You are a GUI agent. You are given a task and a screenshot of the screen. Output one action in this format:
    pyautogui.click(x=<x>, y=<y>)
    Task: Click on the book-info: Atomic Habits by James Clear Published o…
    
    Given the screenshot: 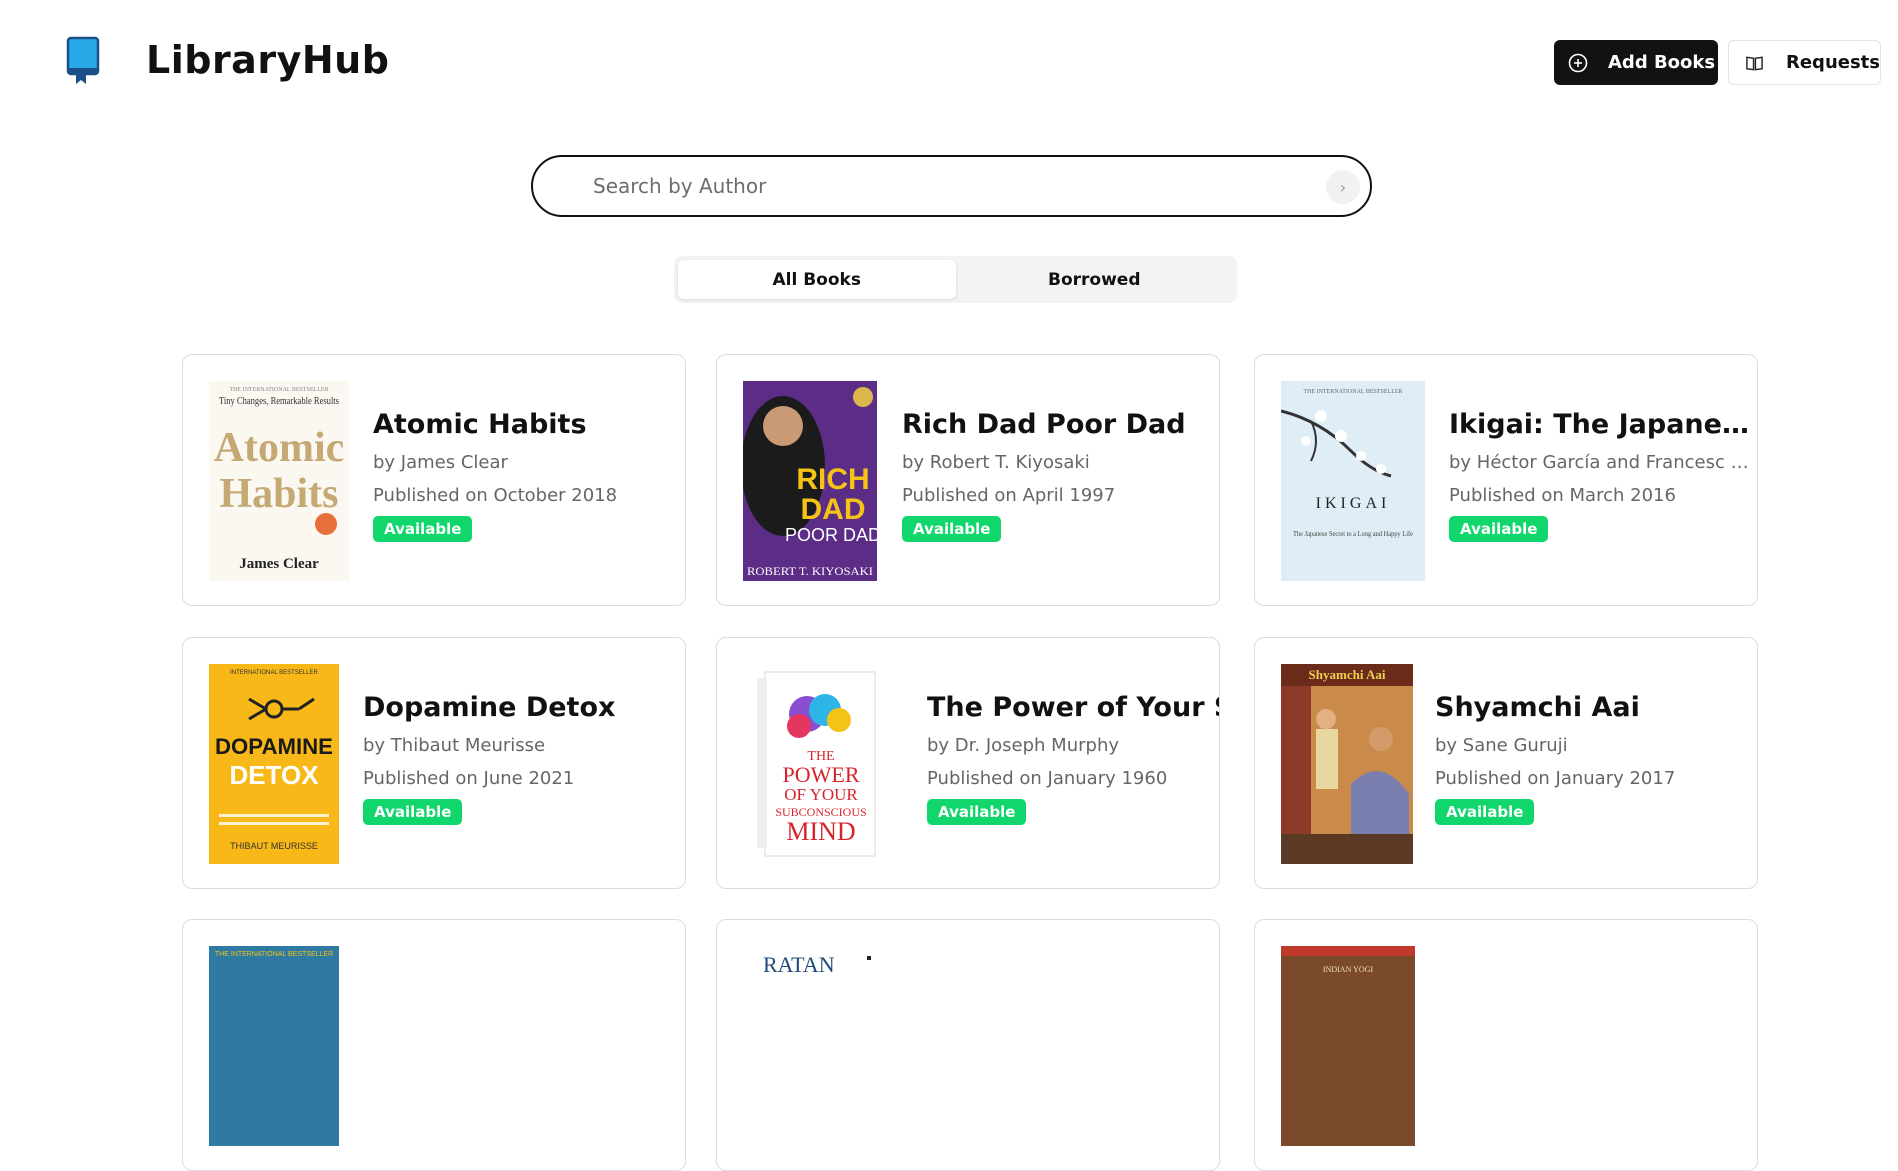 What is the action you would take?
    pyautogui.click(x=523, y=475)
    